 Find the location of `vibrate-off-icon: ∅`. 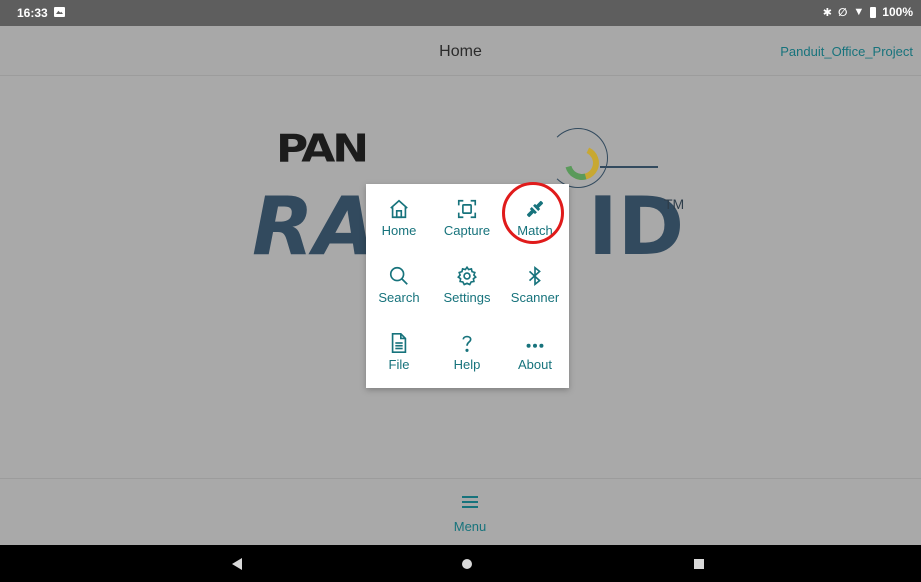

vibrate-off-icon: ∅ is located at coordinates (842, 12).